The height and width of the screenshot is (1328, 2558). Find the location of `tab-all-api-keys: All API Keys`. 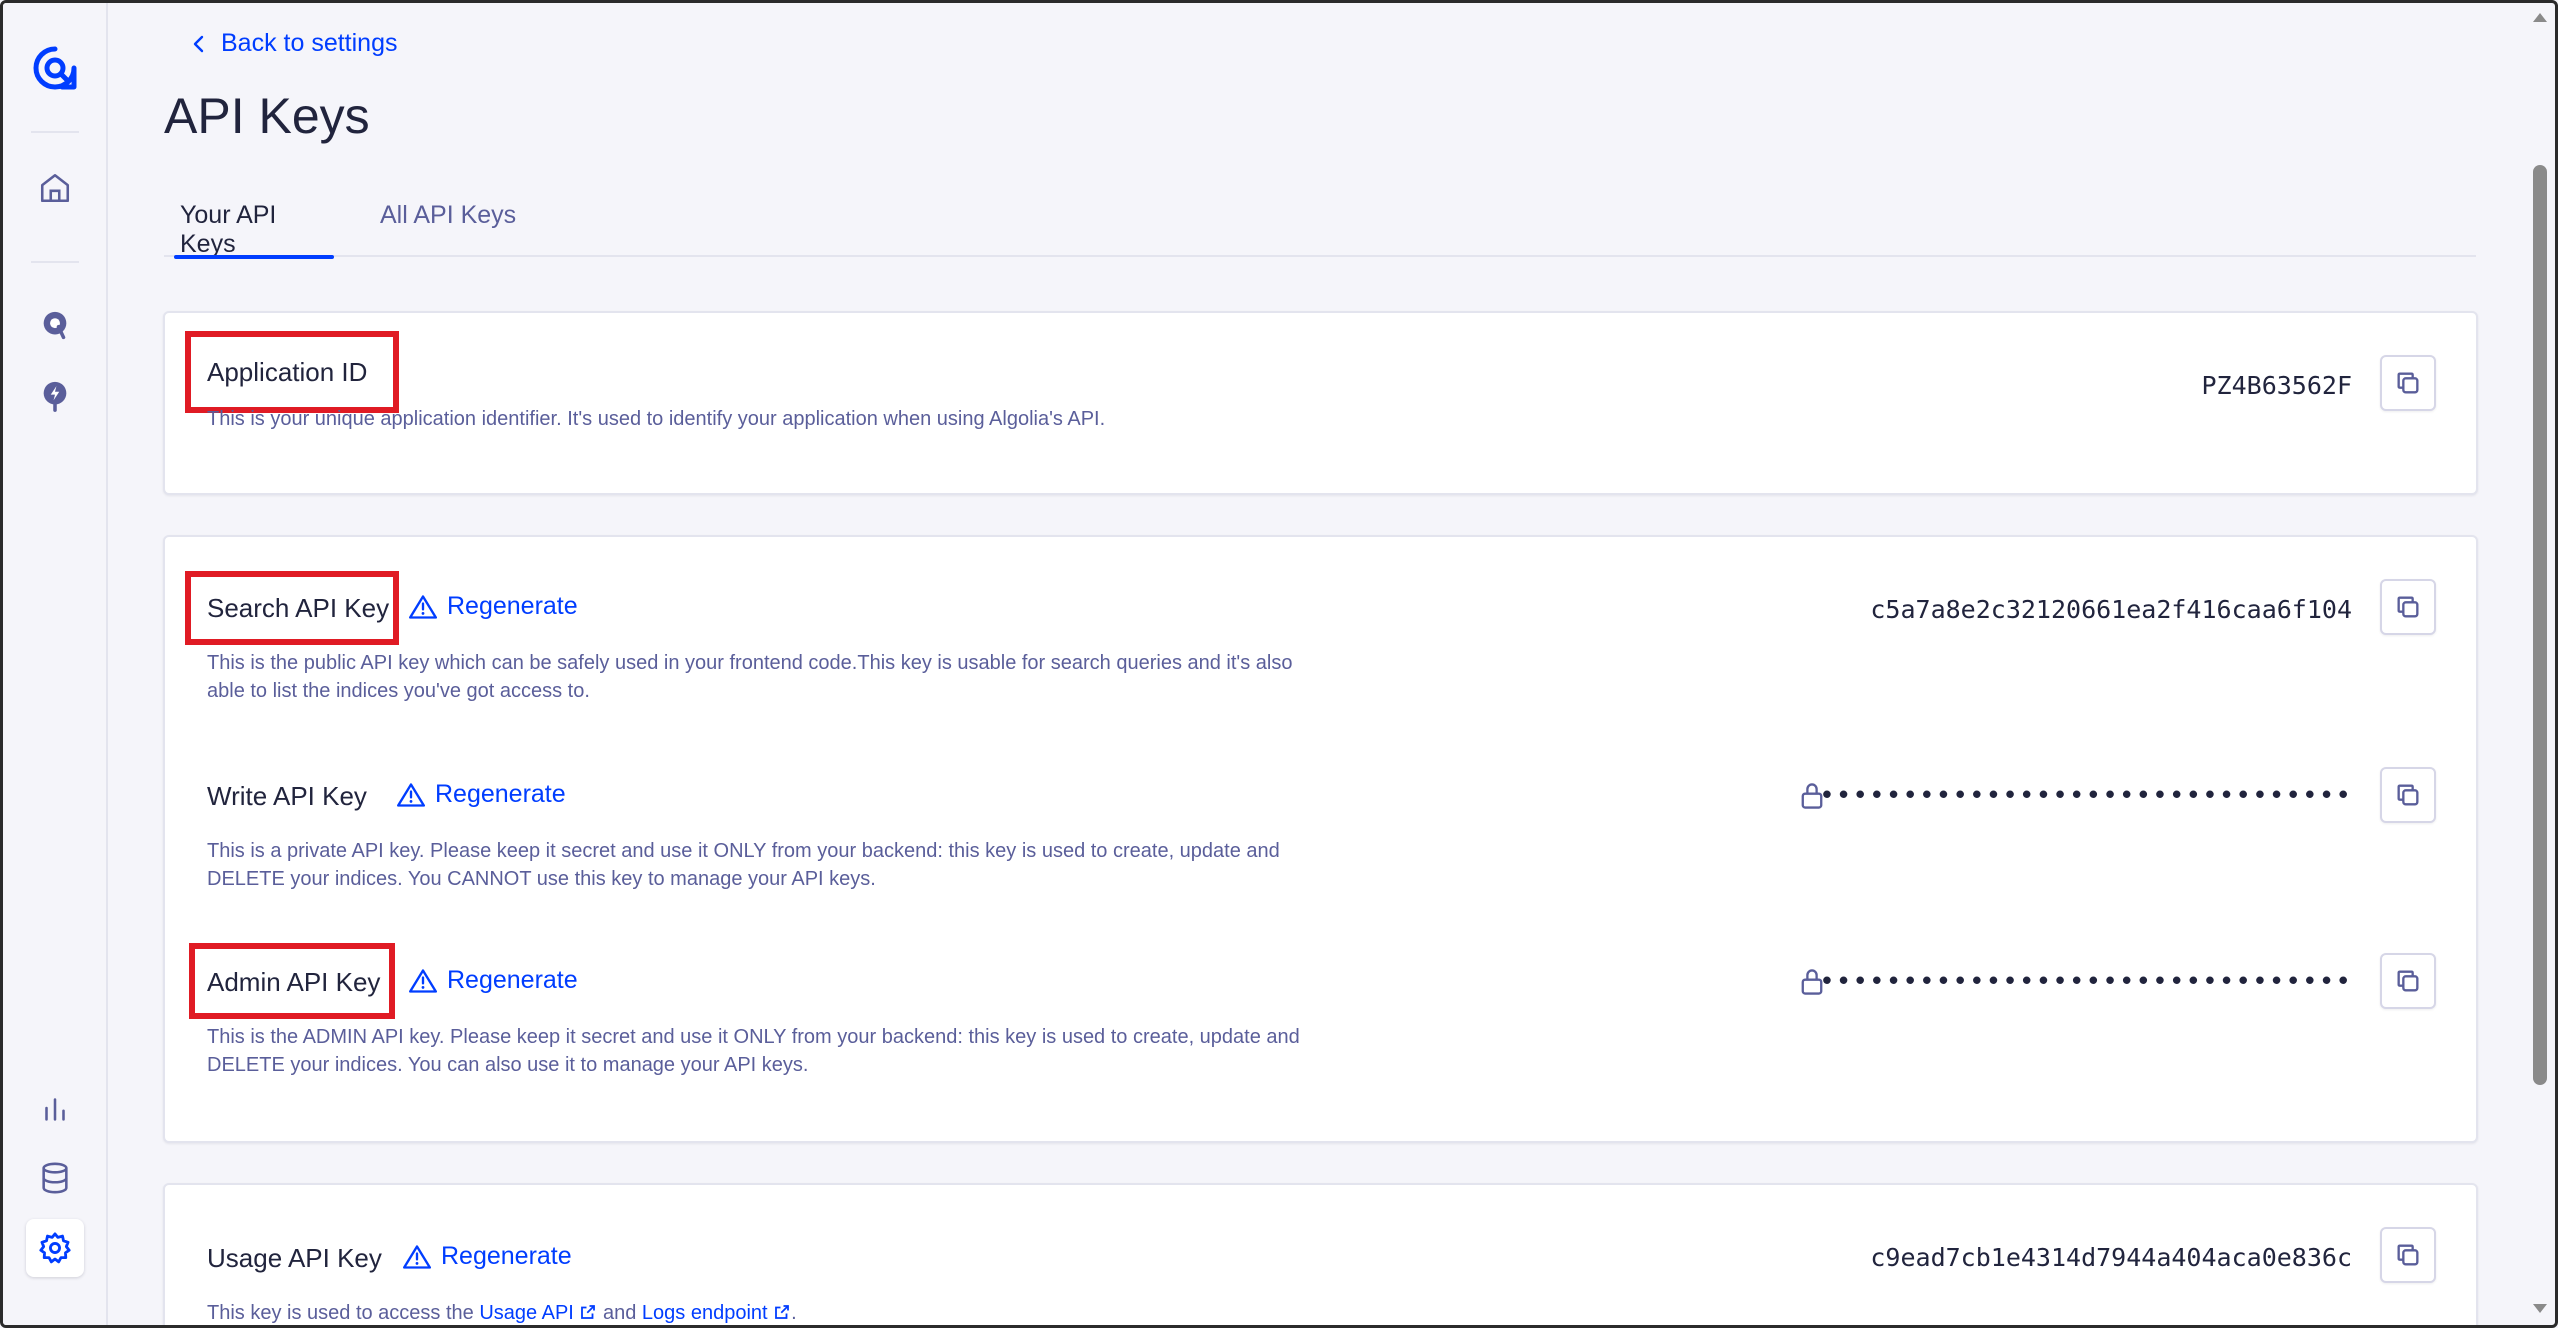

tab-all-api-keys: All API Keys is located at coordinates (448, 229).